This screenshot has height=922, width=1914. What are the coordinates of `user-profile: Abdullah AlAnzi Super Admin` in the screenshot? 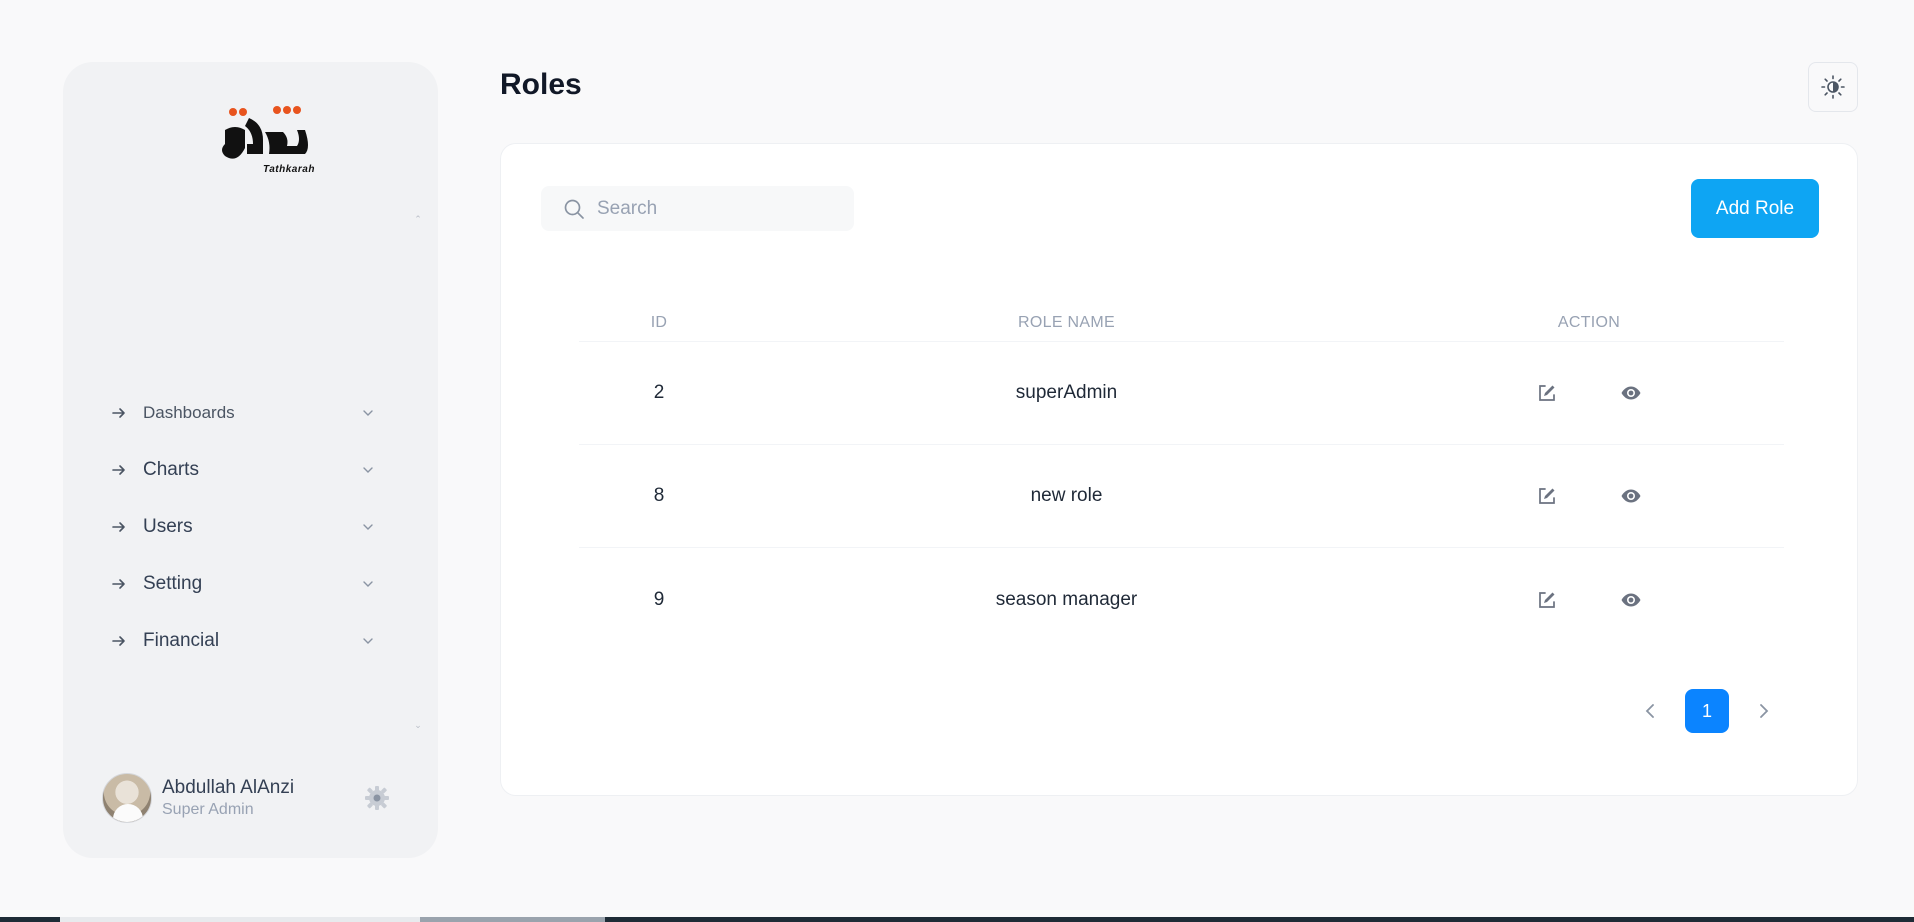 It's located at (252, 798).